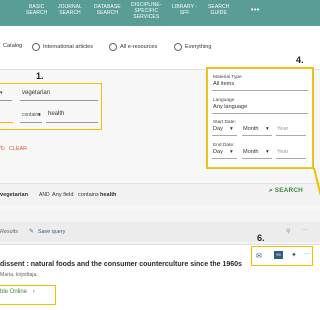  I want to click on more-menu-button: •••, so click(255, 10).